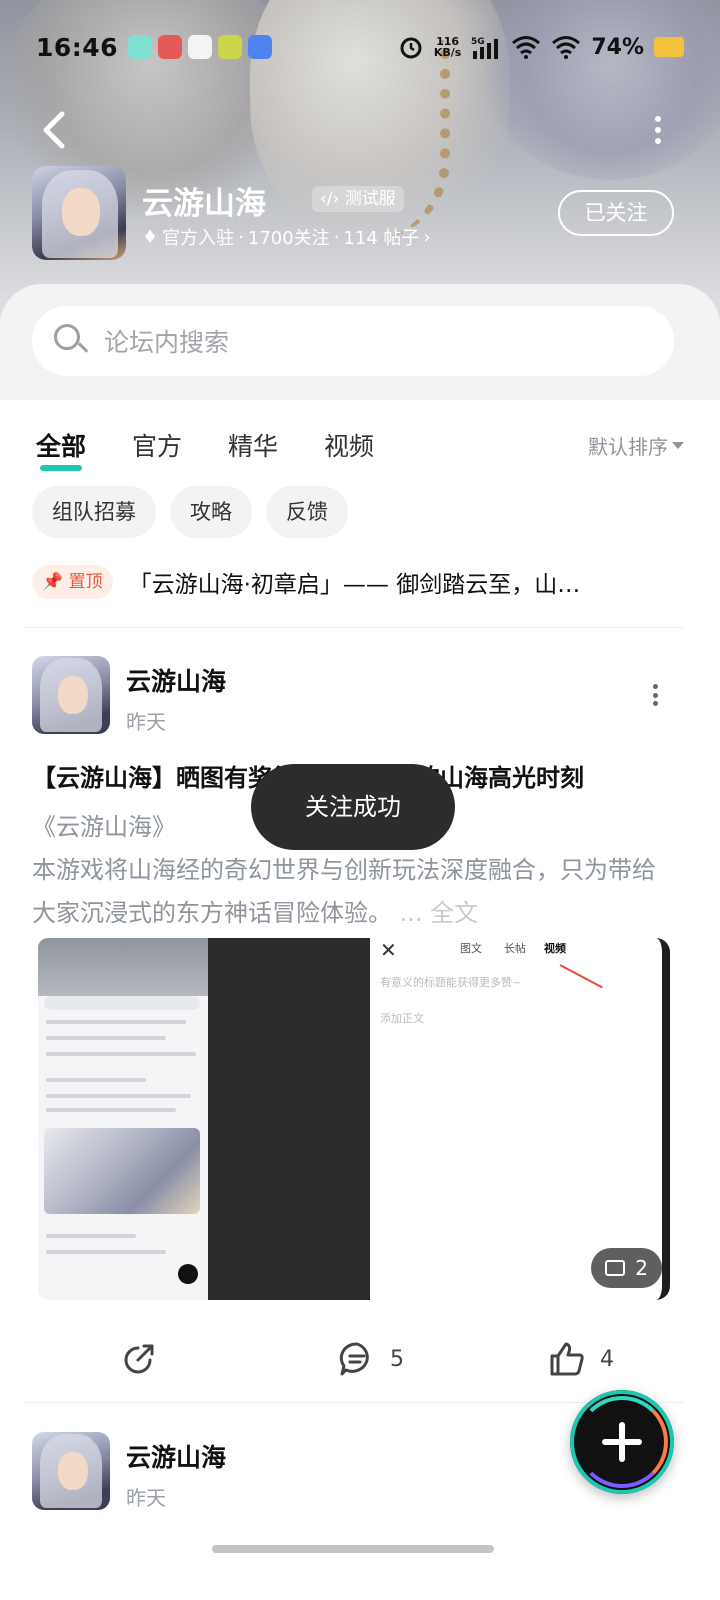  I want to click on status-bar: 16:46 116 KB/s 5G 74%, so click(360, 47).